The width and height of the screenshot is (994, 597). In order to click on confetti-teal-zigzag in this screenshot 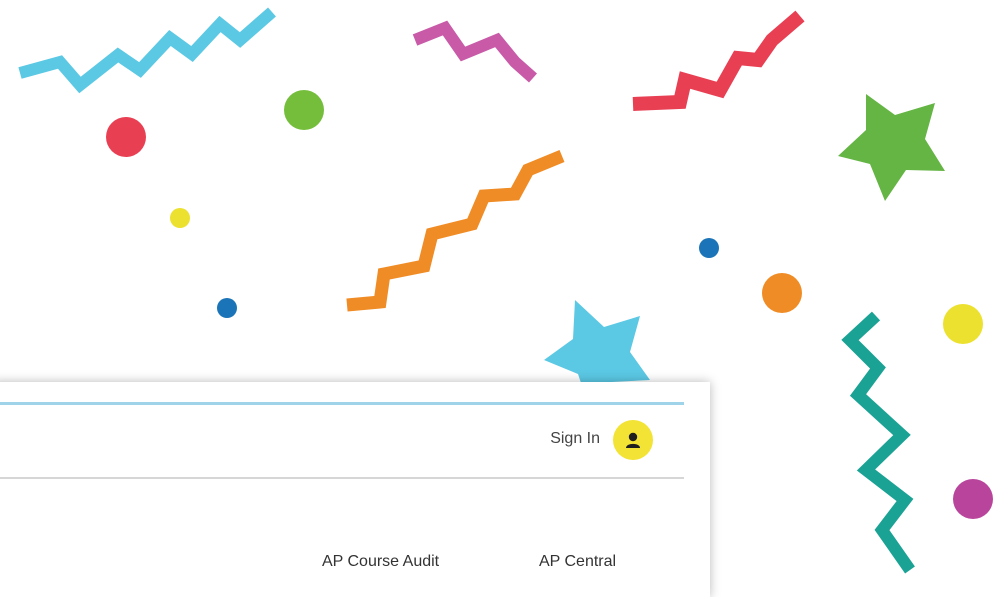, I will do `click(878, 442)`.